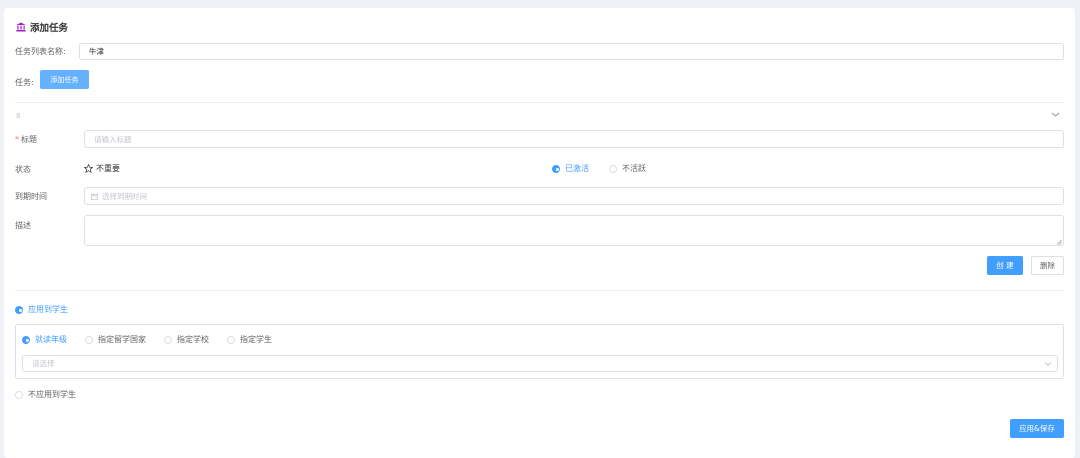 The image size is (1080, 458). Describe the element at coordinates (52, 394) in the screenshot. I see `not-apply-label: 不应用到学生` at that location.